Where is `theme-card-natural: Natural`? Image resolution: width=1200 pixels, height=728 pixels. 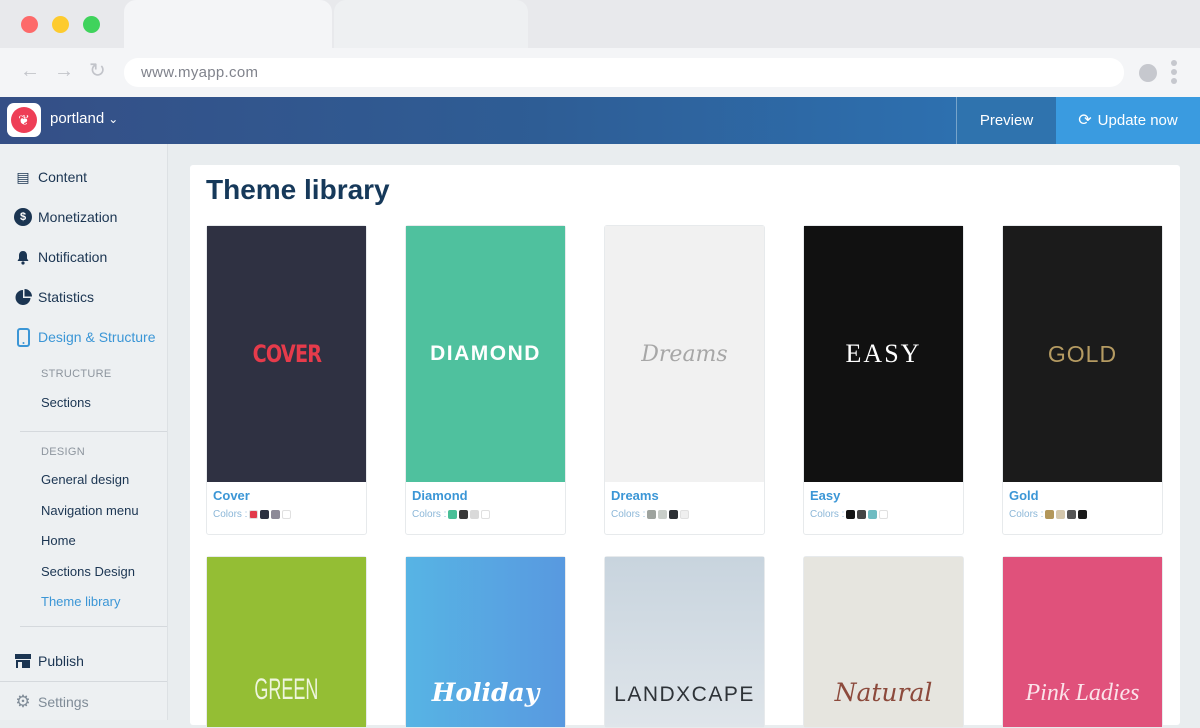 theme-card-natural: Natural is located at coordinates (883, 642).